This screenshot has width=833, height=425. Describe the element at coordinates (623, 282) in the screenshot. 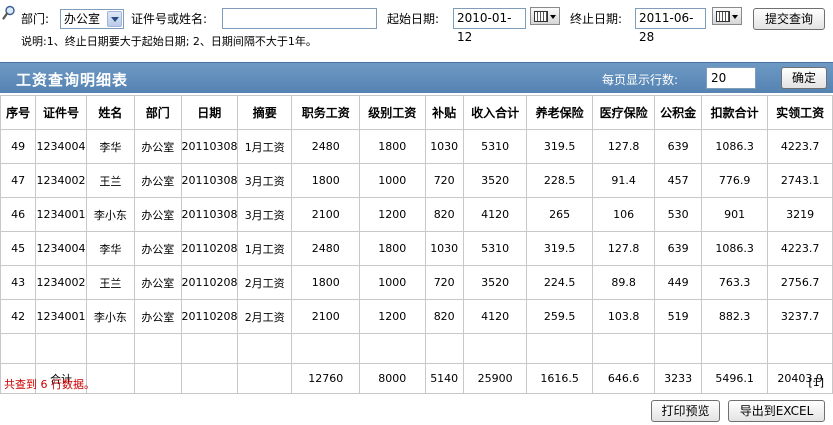

I see `table-cell: 89.8` at that location.